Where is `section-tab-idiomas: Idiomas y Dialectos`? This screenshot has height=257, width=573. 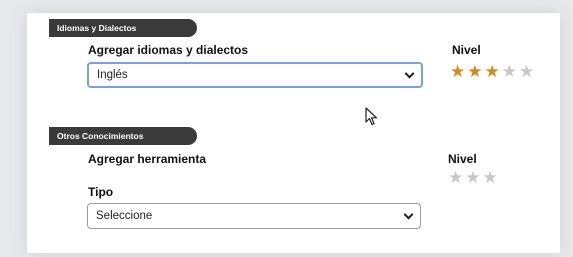
section-tab-idiomas: Idiomas y Dialectos is located at coordinates (123, 28).